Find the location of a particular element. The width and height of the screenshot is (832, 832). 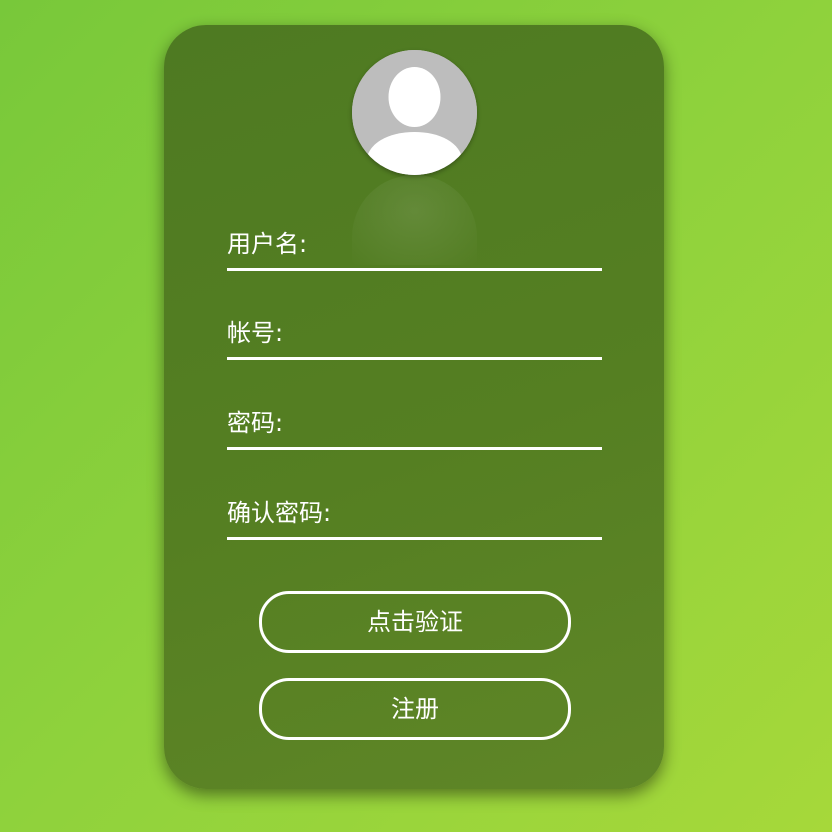

avatar-user-icon is located at coordinates (414, 112).